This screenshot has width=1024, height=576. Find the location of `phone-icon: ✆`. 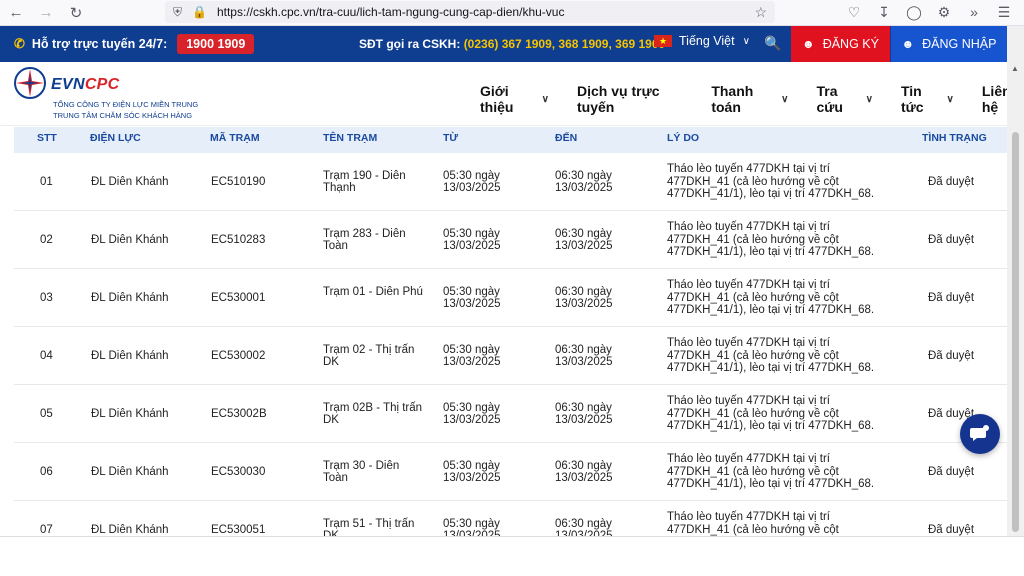

phone-icon: ✆ is located at coordinates (19, 43).